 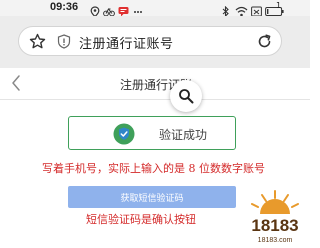 I want to click on logo-text: 18183, so click(x=274, y=225).